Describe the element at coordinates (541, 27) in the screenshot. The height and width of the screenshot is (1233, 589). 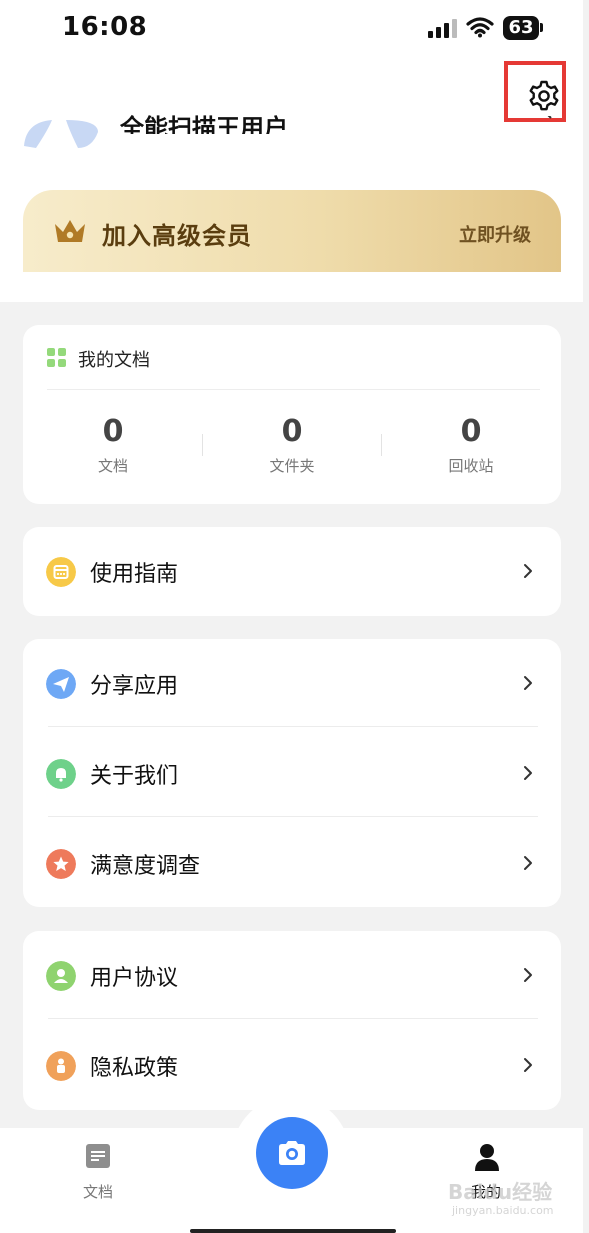
I see `battery-tip` at that location.